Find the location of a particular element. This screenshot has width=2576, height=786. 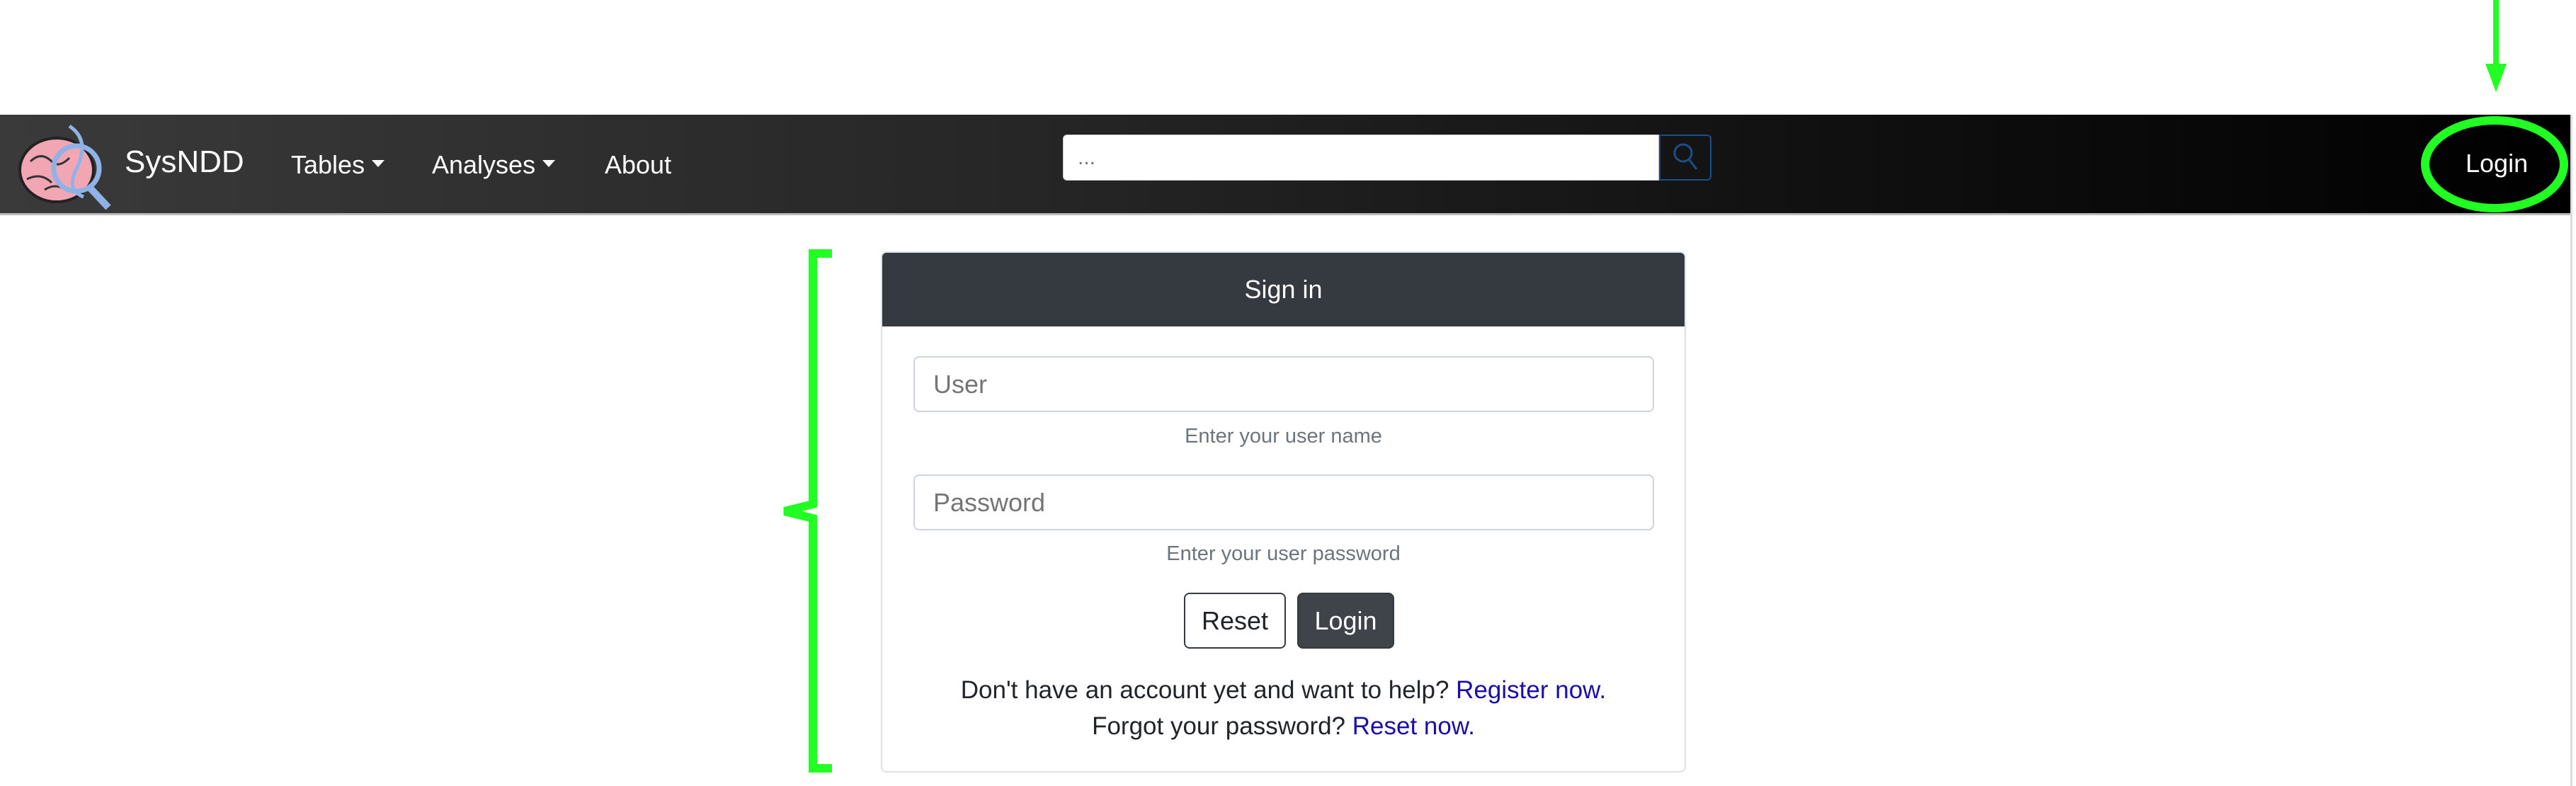

user-help-text: Enter your user name is located at coordinates (1284, 436).